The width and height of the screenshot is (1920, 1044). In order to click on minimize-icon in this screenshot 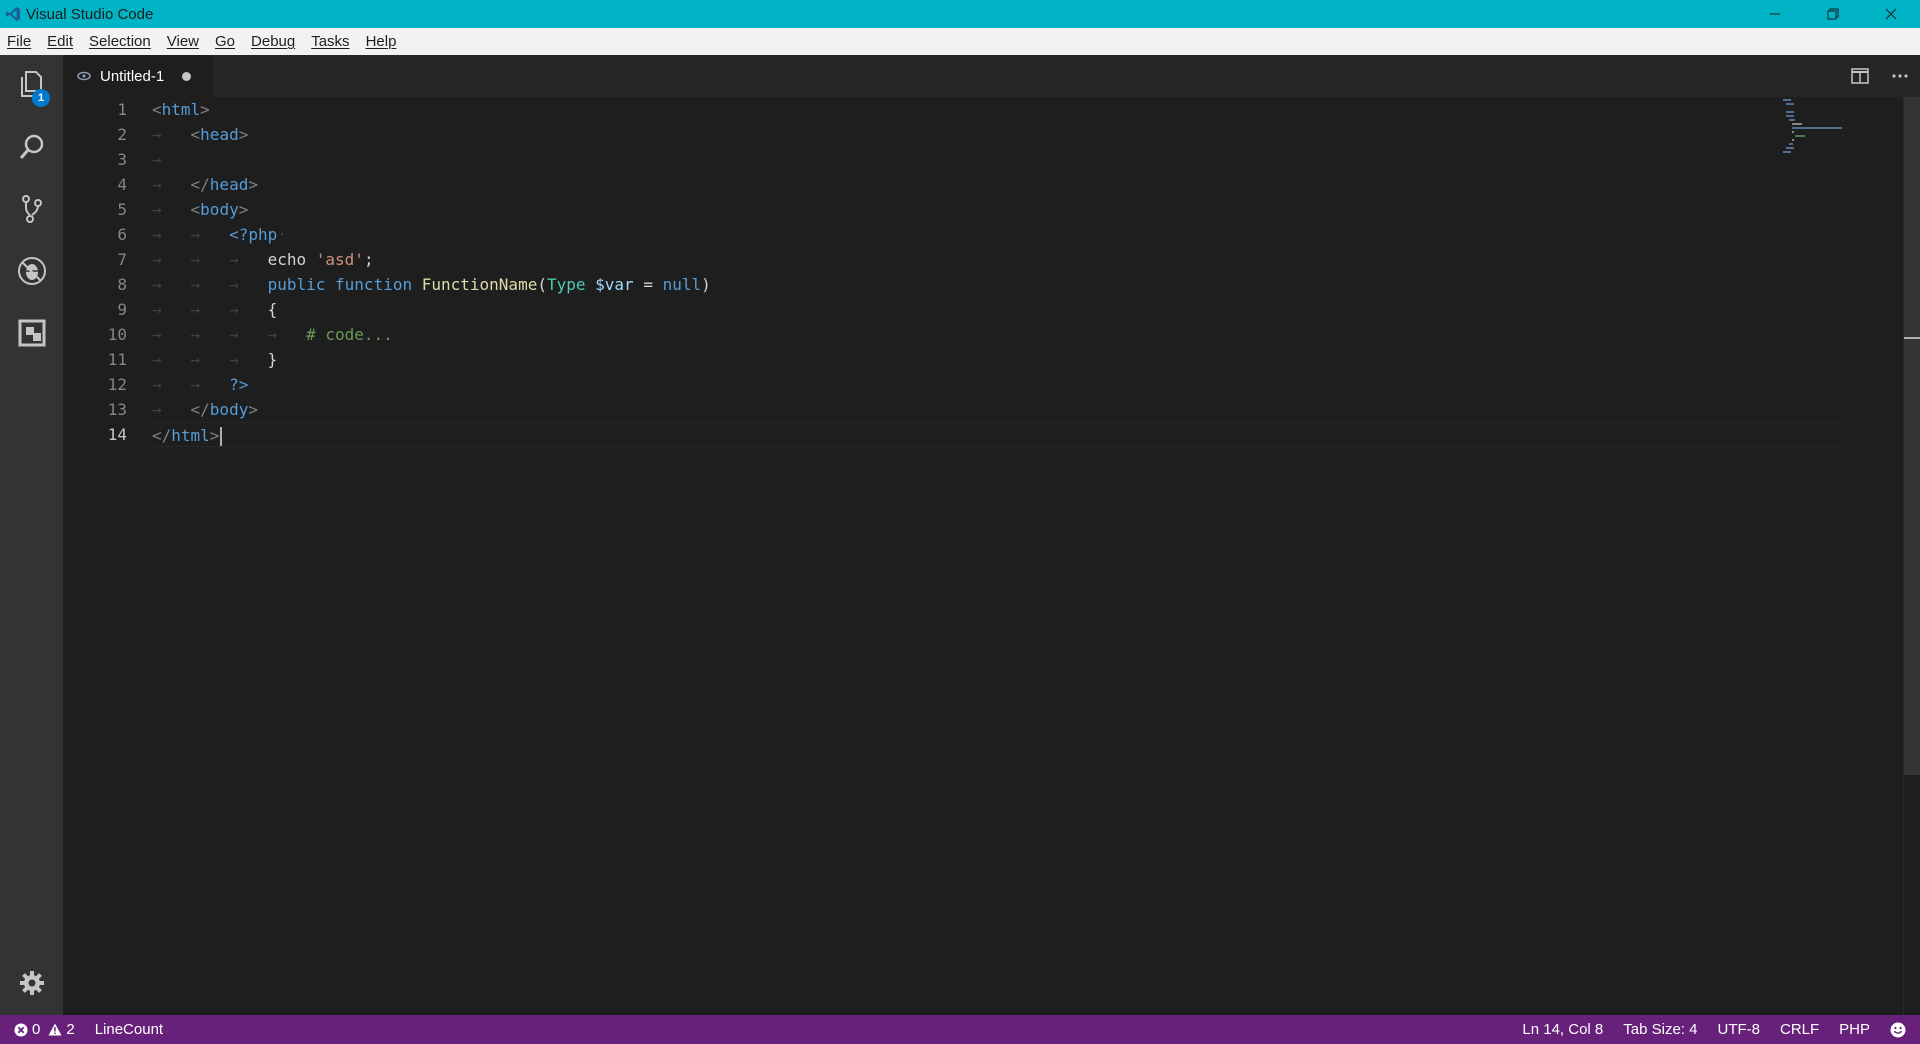, I will do `click(1775, 14)`.